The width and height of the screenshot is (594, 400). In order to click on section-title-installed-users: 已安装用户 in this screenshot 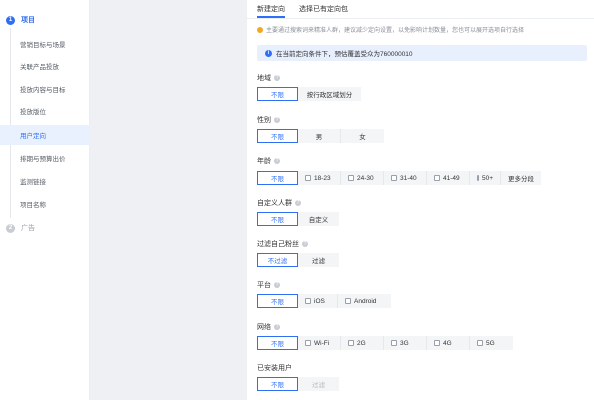, I will do `click(274, 368)`.